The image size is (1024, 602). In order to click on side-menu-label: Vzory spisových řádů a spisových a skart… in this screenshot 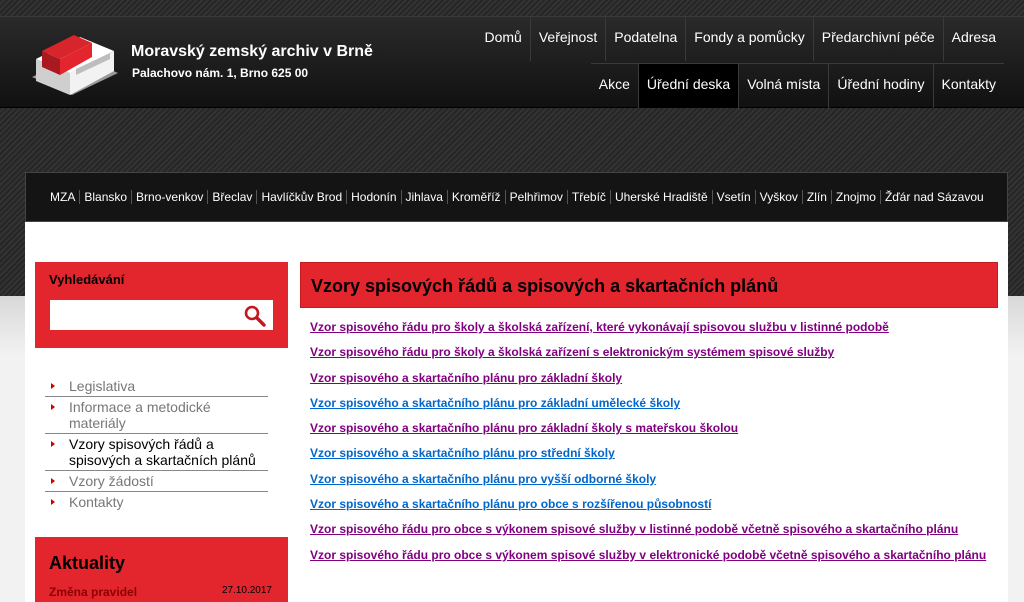, I will do `click(162, 452)`.